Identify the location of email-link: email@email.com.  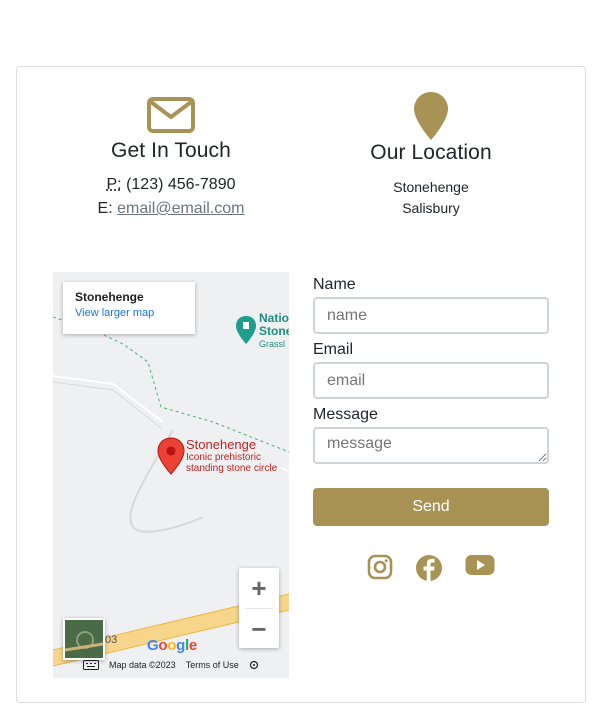
(180, 208).